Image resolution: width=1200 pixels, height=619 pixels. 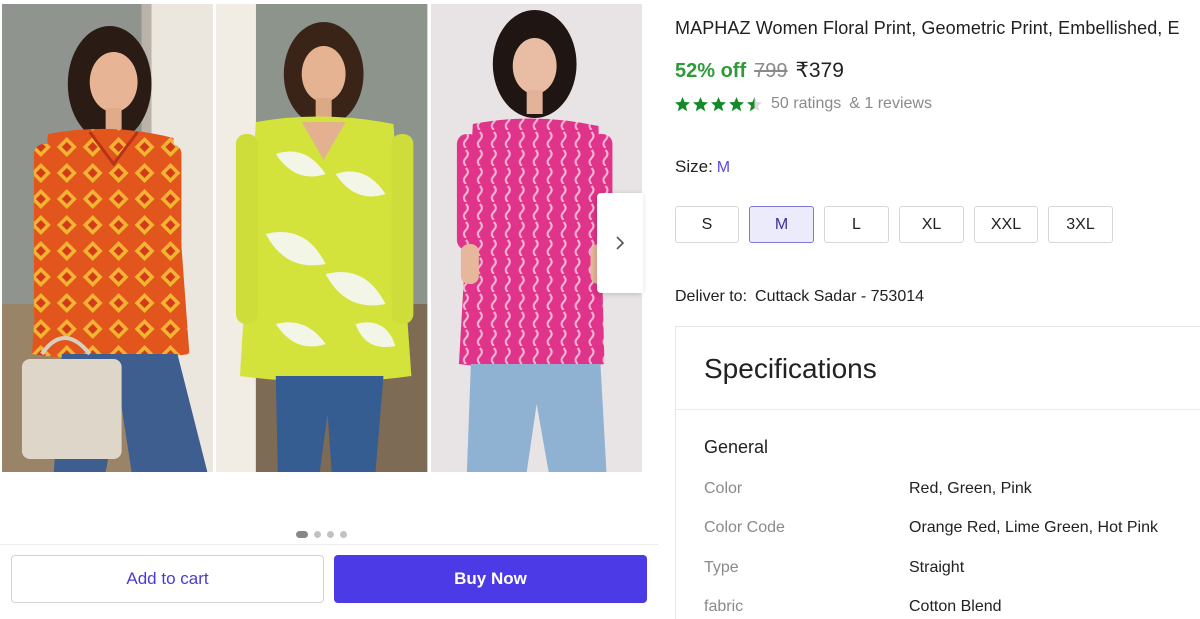 I want to click on spec-value: Cotton Blend, so click(x=955, y=606).